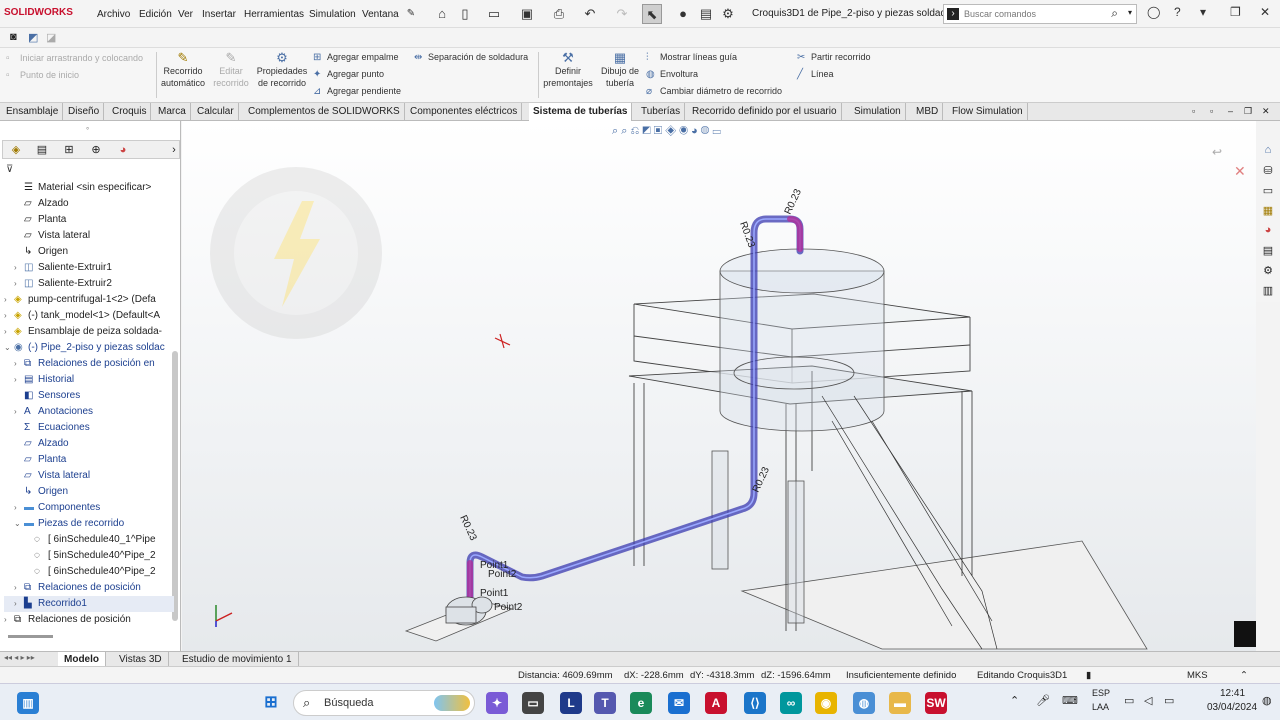 This screenshot has width=1280, height=720. What do you see at coordinates (442, 14) in the screenshot?
I see `home-icon: ⌂` at bounding box center [442, 14].